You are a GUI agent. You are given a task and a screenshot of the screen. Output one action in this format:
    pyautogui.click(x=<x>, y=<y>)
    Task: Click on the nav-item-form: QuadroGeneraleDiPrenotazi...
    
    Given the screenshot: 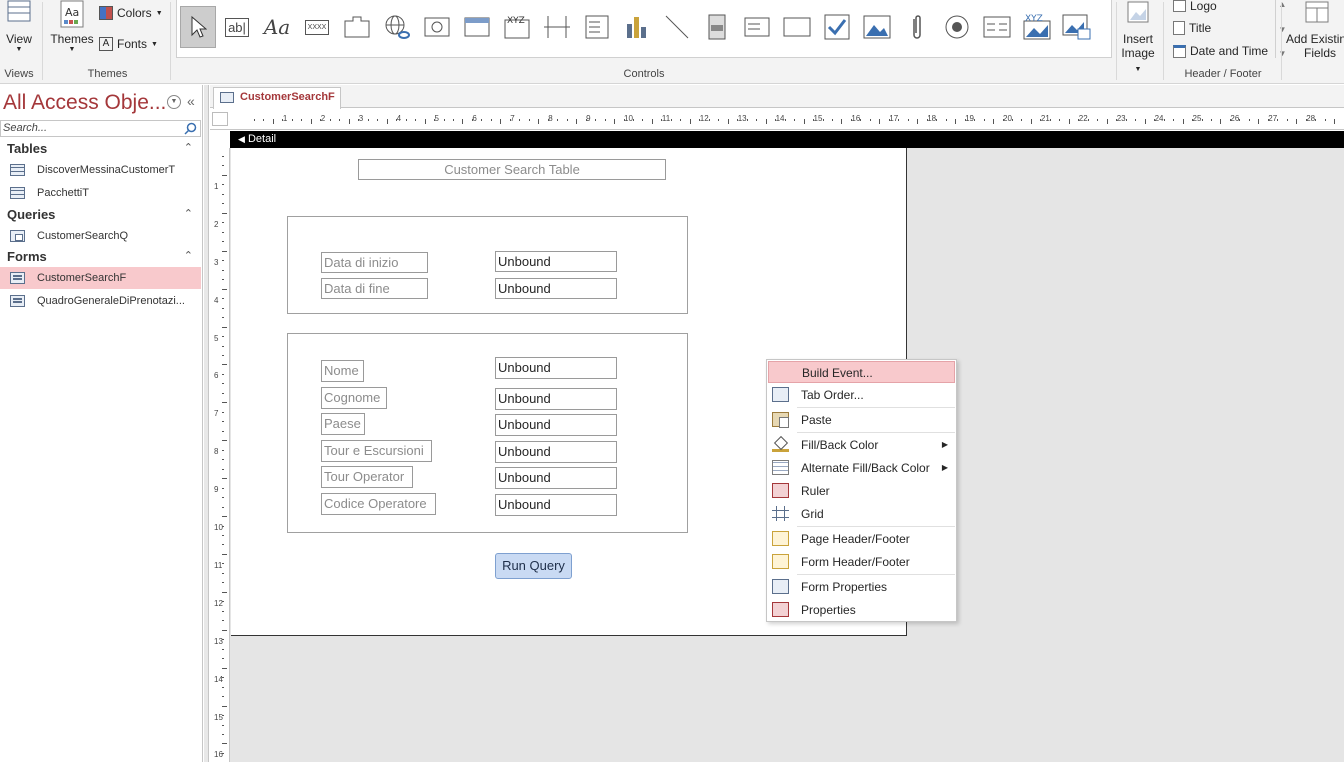 What is the action you would take?
    pyautogui.click(x=100, y=301)
    